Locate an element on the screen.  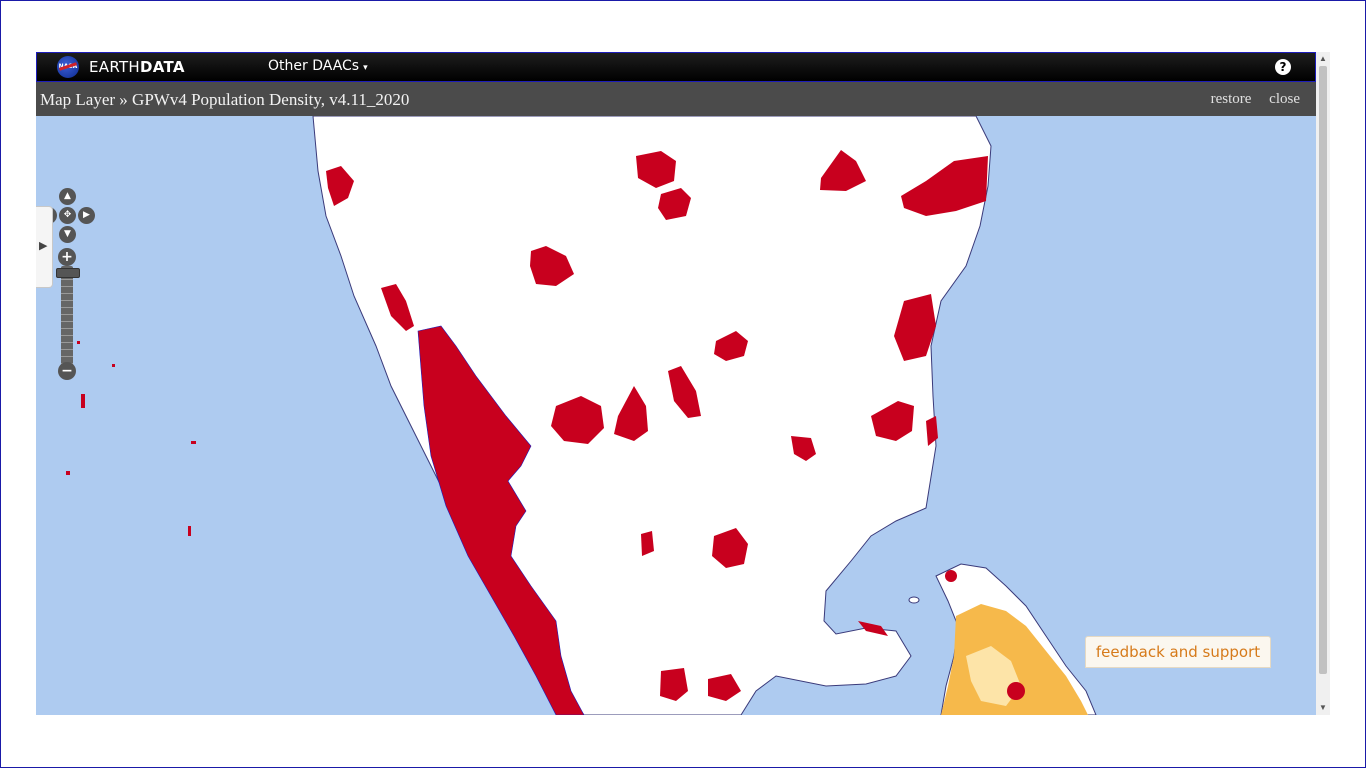
close-link: close is located at coordinates (1284, 99).